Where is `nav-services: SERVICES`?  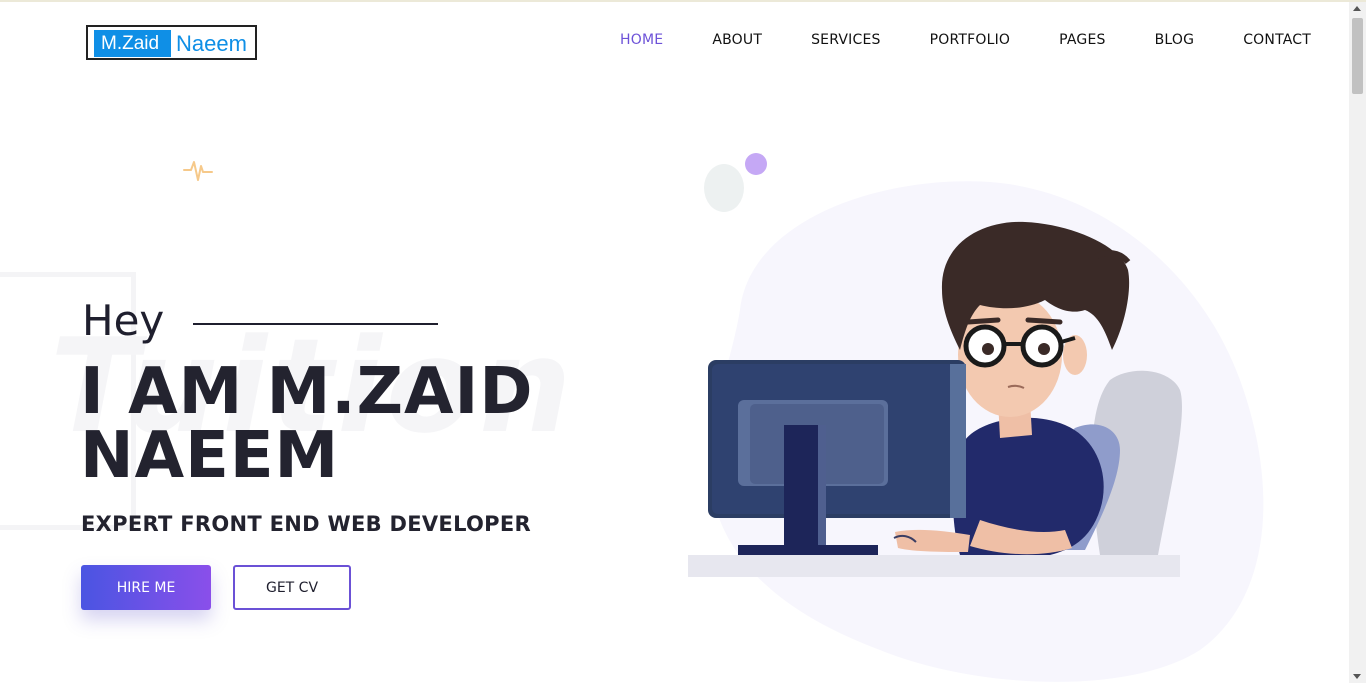
nav-services: SERVICES is located at coordinates (846, 40).